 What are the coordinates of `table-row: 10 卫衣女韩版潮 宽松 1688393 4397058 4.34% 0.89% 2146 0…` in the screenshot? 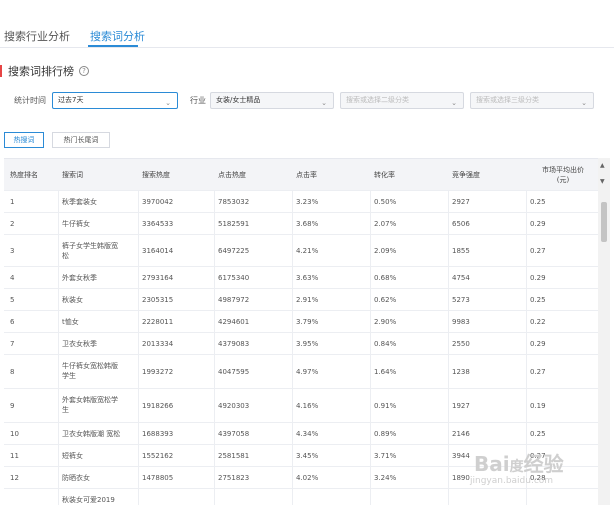 It's located at (301, 434).